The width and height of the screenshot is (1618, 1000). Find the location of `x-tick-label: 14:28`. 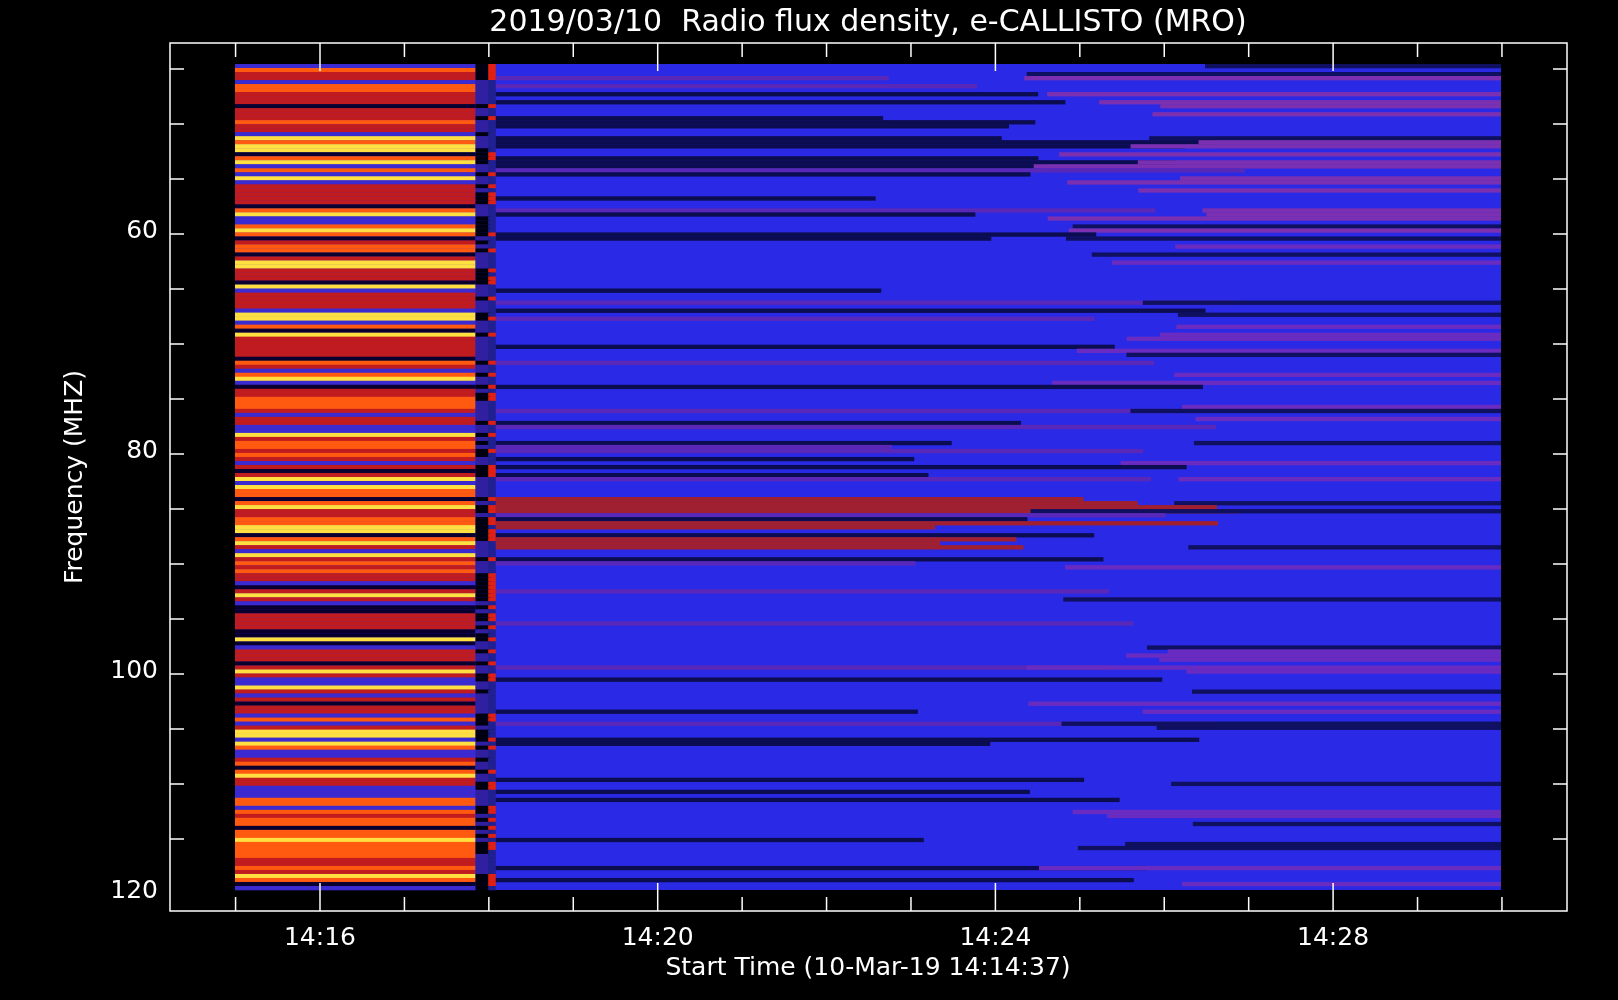

x-tick-label: 14:28 is located at coordinates (1333, 936).